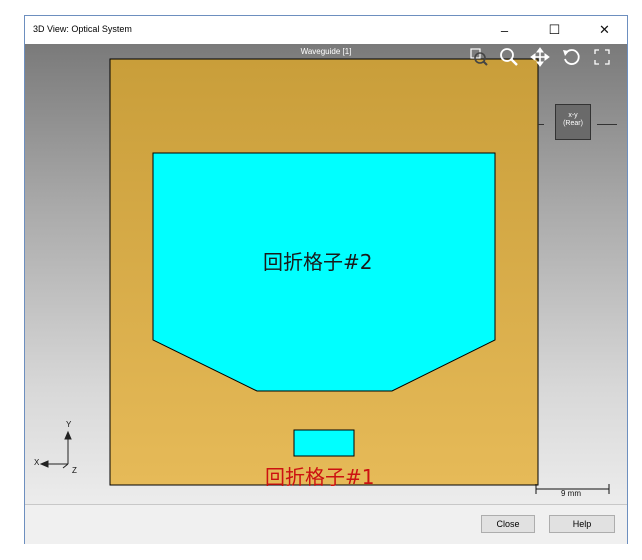  Describe the element at coordinates (541, 124) in the screenshot. I see `orientation-tick-left` at that location.